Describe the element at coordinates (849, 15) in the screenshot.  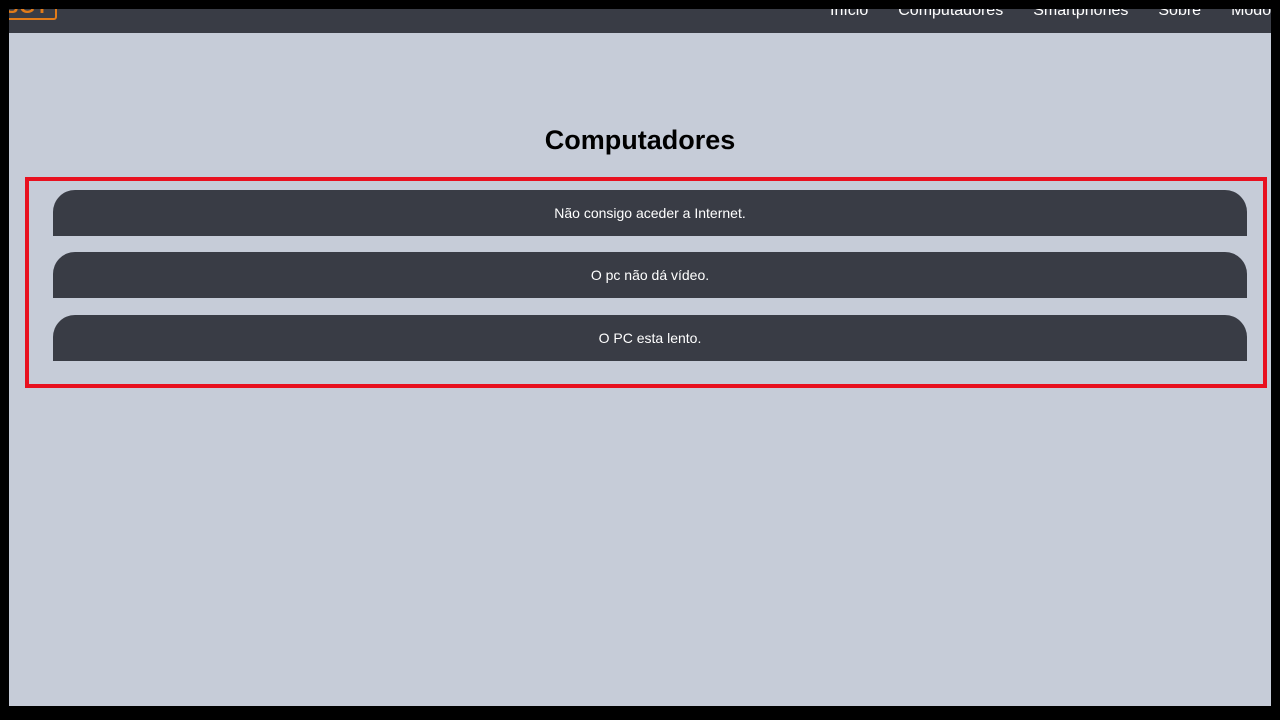
I see `nav-link-inicio: Início` at that location.